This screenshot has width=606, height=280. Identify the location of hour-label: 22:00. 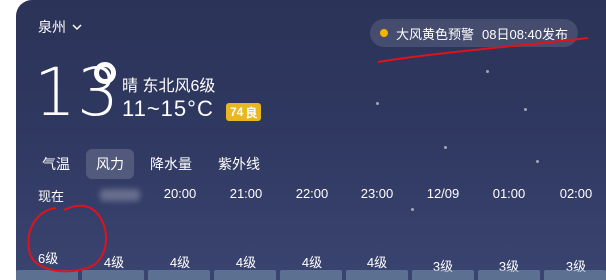
(312, 193).